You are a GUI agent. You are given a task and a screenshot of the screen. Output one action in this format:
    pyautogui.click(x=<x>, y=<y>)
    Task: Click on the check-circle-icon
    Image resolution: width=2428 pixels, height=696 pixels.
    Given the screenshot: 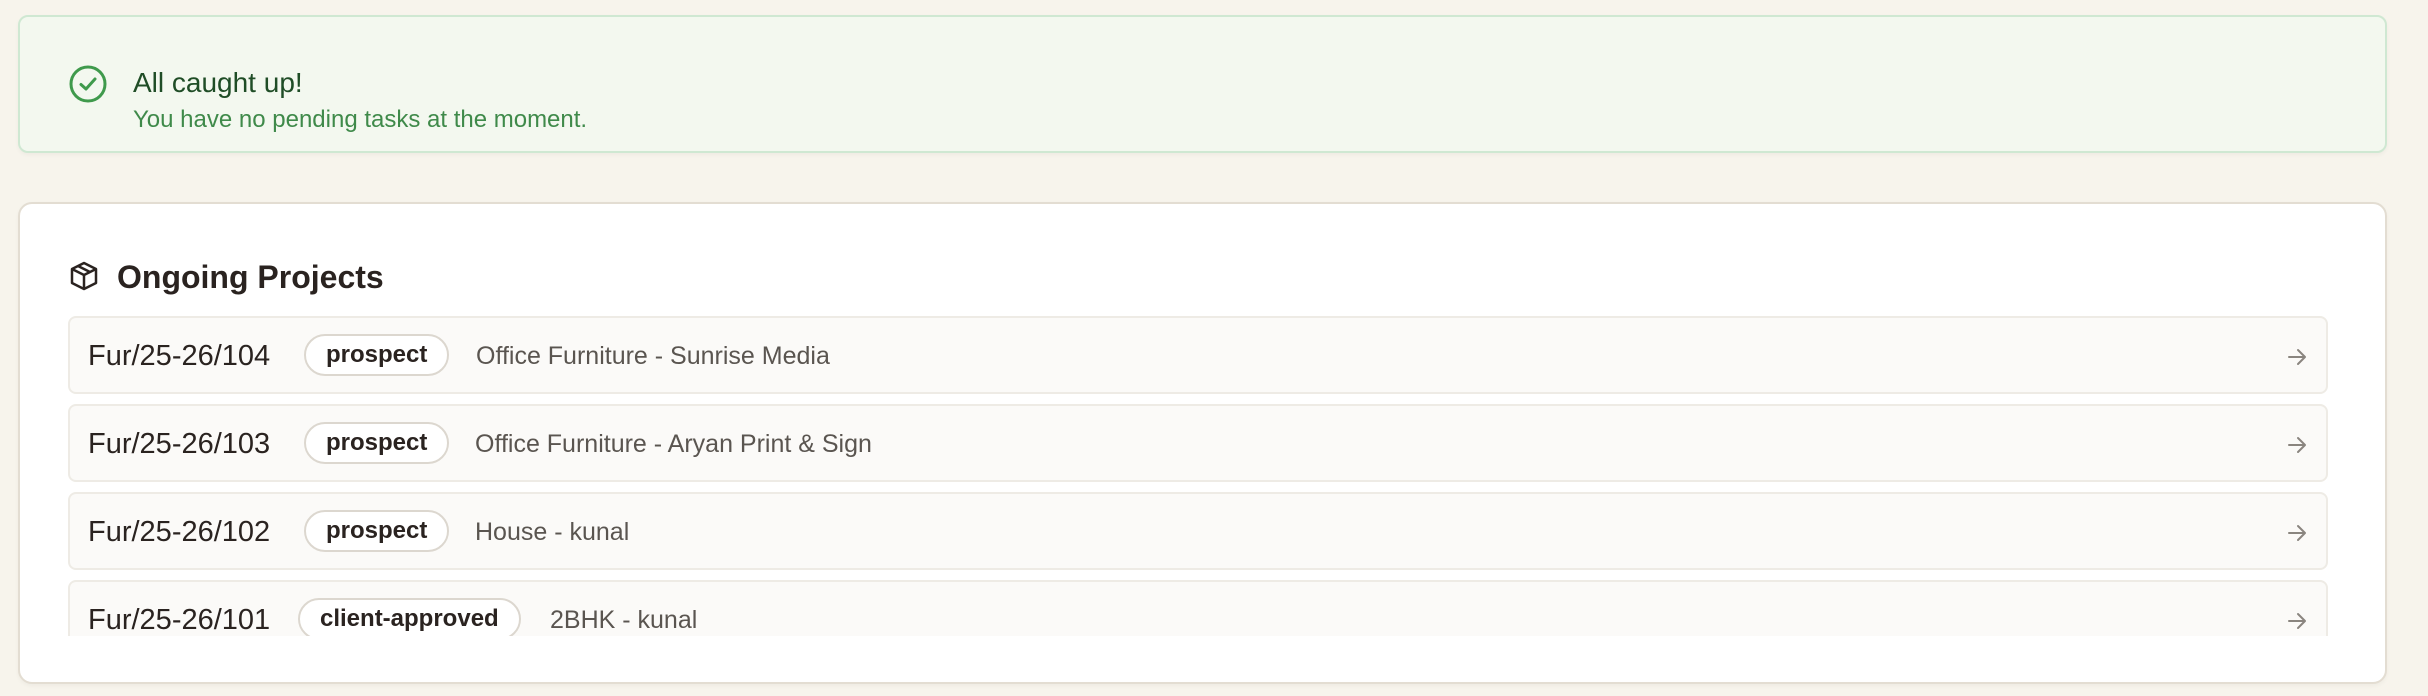 What is the action you would take?
    pyautogui.click(x=88, y=84)
    